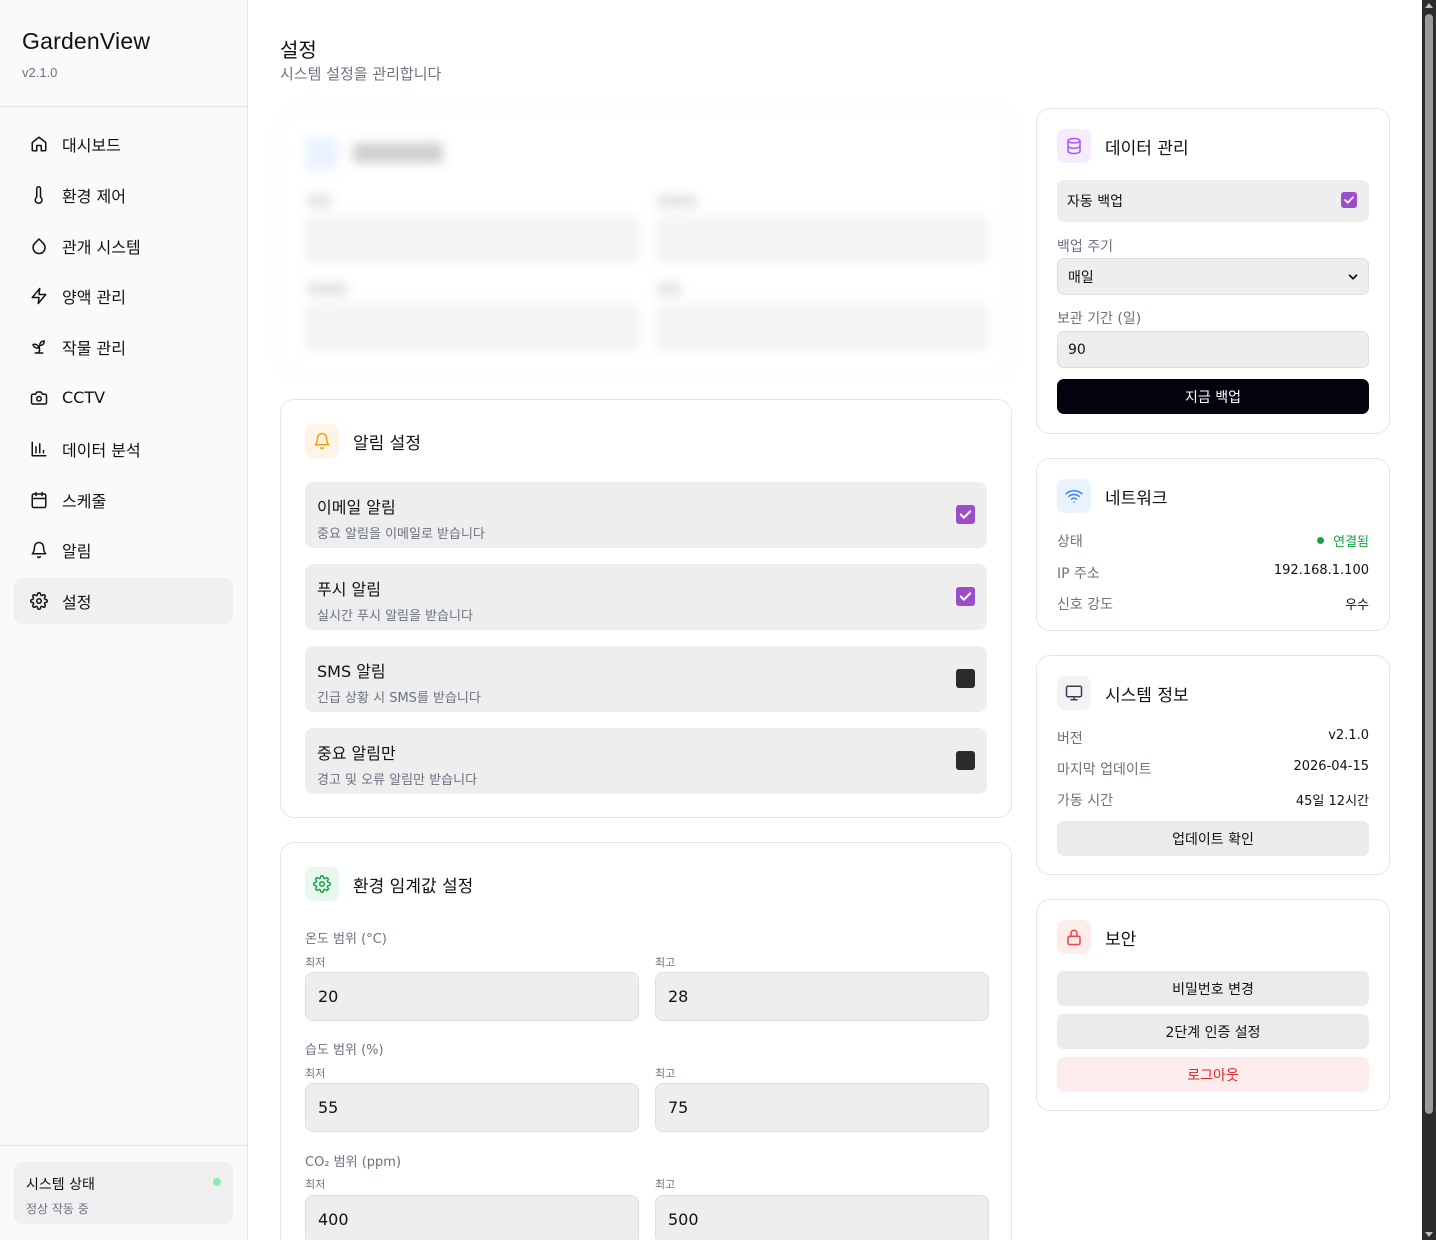  What do you see at coordinates (1321, 540) in the screenshot?
I see `status-dot` at bounding box center [1321, 540].